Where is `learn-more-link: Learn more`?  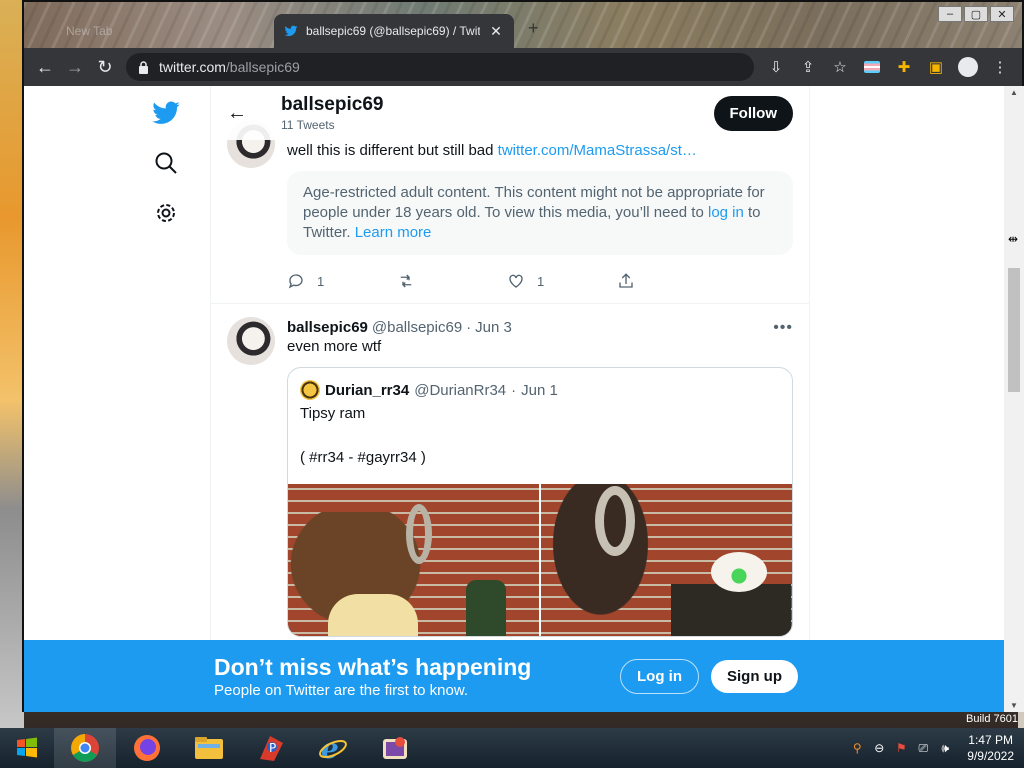
learn-more-link: Learn more is located at coordinates (393, 232).